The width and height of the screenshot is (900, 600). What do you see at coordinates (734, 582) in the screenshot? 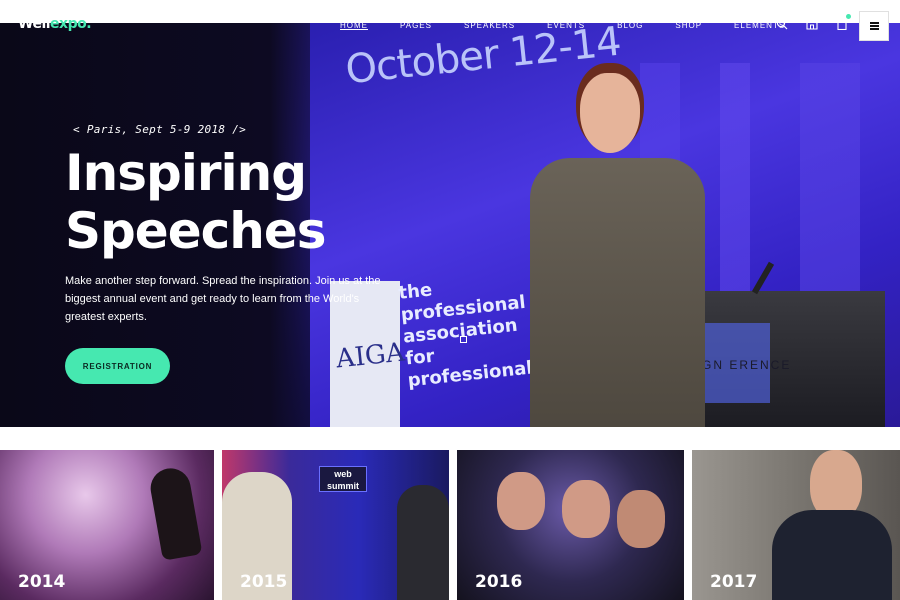
I see `gallery-year: 2017` at bounding box center [734, 582].